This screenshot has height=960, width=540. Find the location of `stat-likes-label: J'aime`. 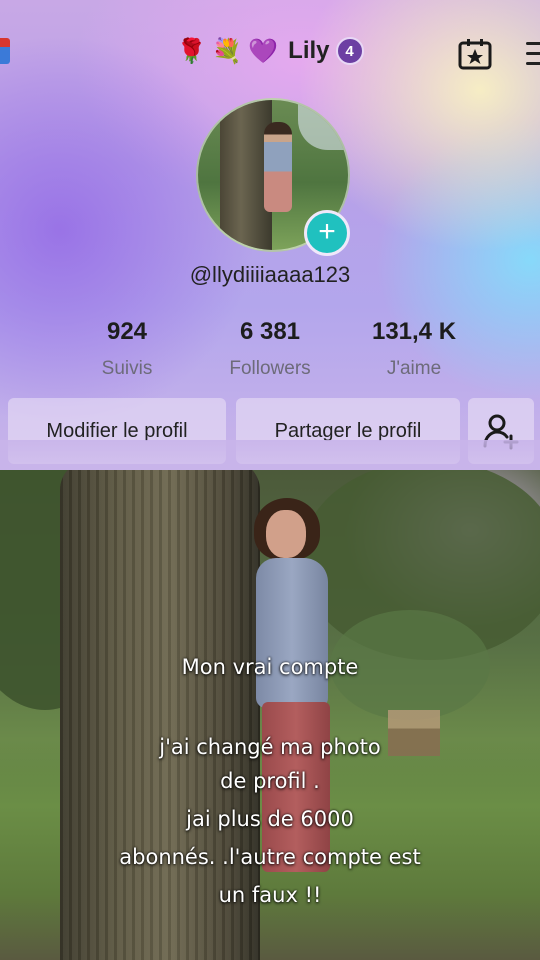

stat-likes-label: J'aime is located at coordinates (414, 368).